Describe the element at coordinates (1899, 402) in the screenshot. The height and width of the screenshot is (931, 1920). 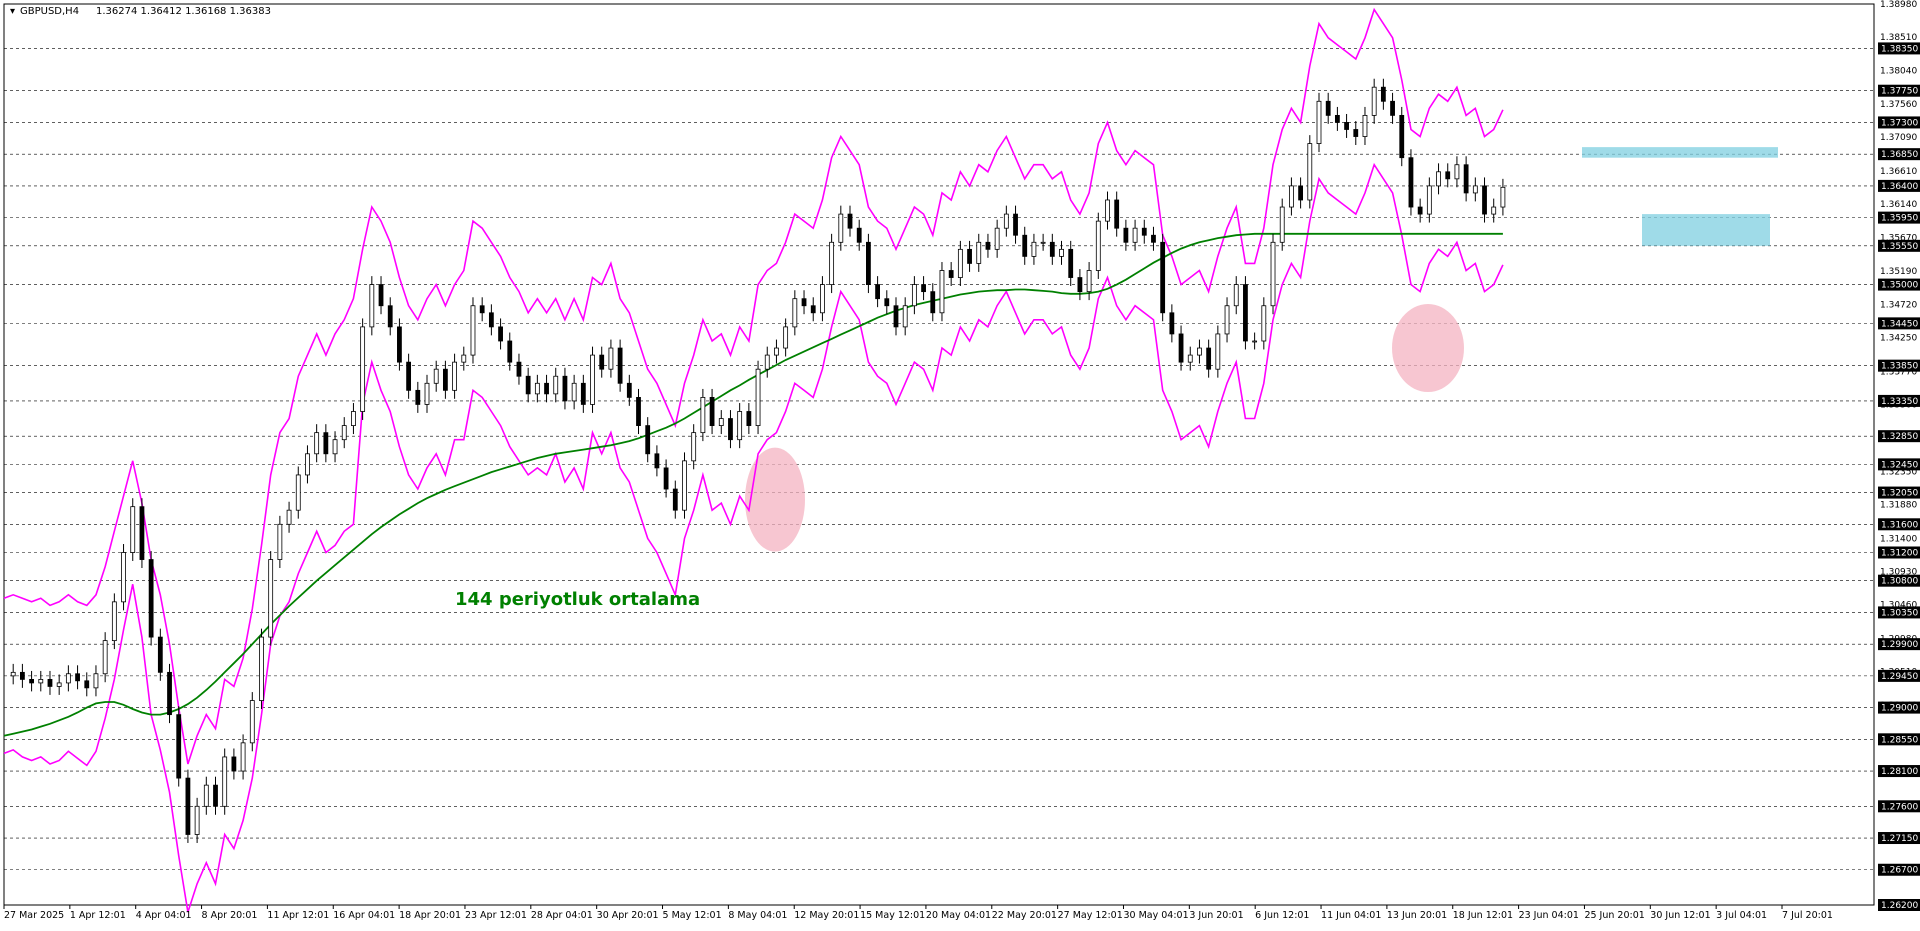
I see `y-tick-label-boxed: 1.33350` at that location.